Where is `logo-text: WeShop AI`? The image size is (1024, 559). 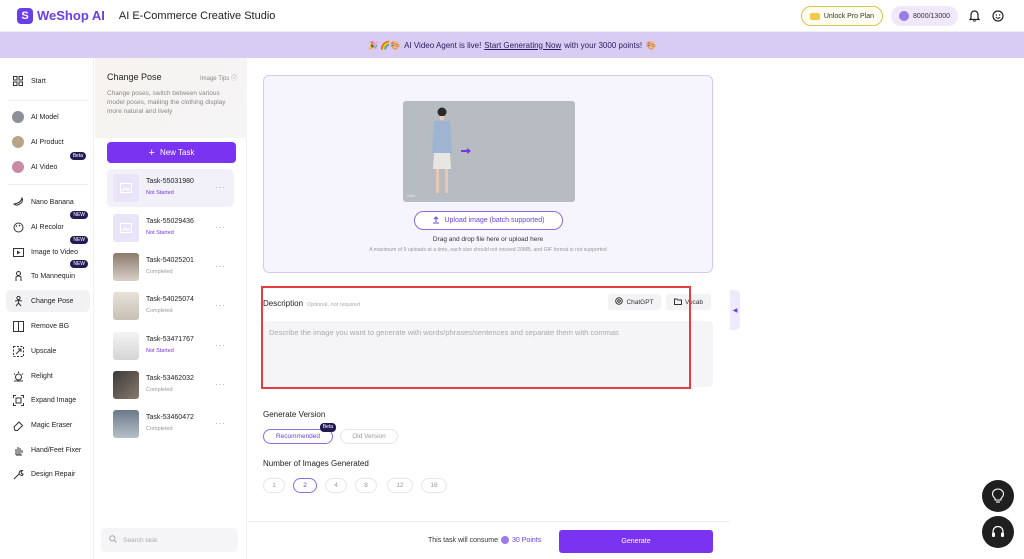 logo-text: WeShop AI is located at coordinates (71, 15).